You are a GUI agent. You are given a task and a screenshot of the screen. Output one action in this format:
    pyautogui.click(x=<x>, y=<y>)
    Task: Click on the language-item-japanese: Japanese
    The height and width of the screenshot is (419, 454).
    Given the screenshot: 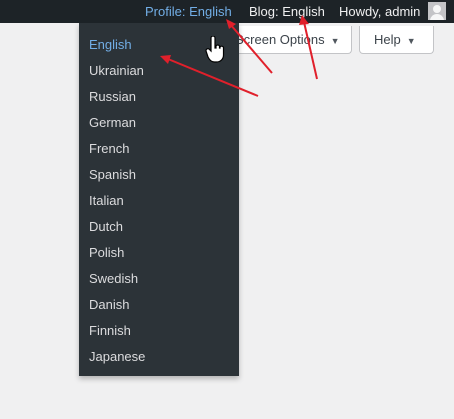 What is the action you would take?
    pyautogui.click(x=117, y=357)
    